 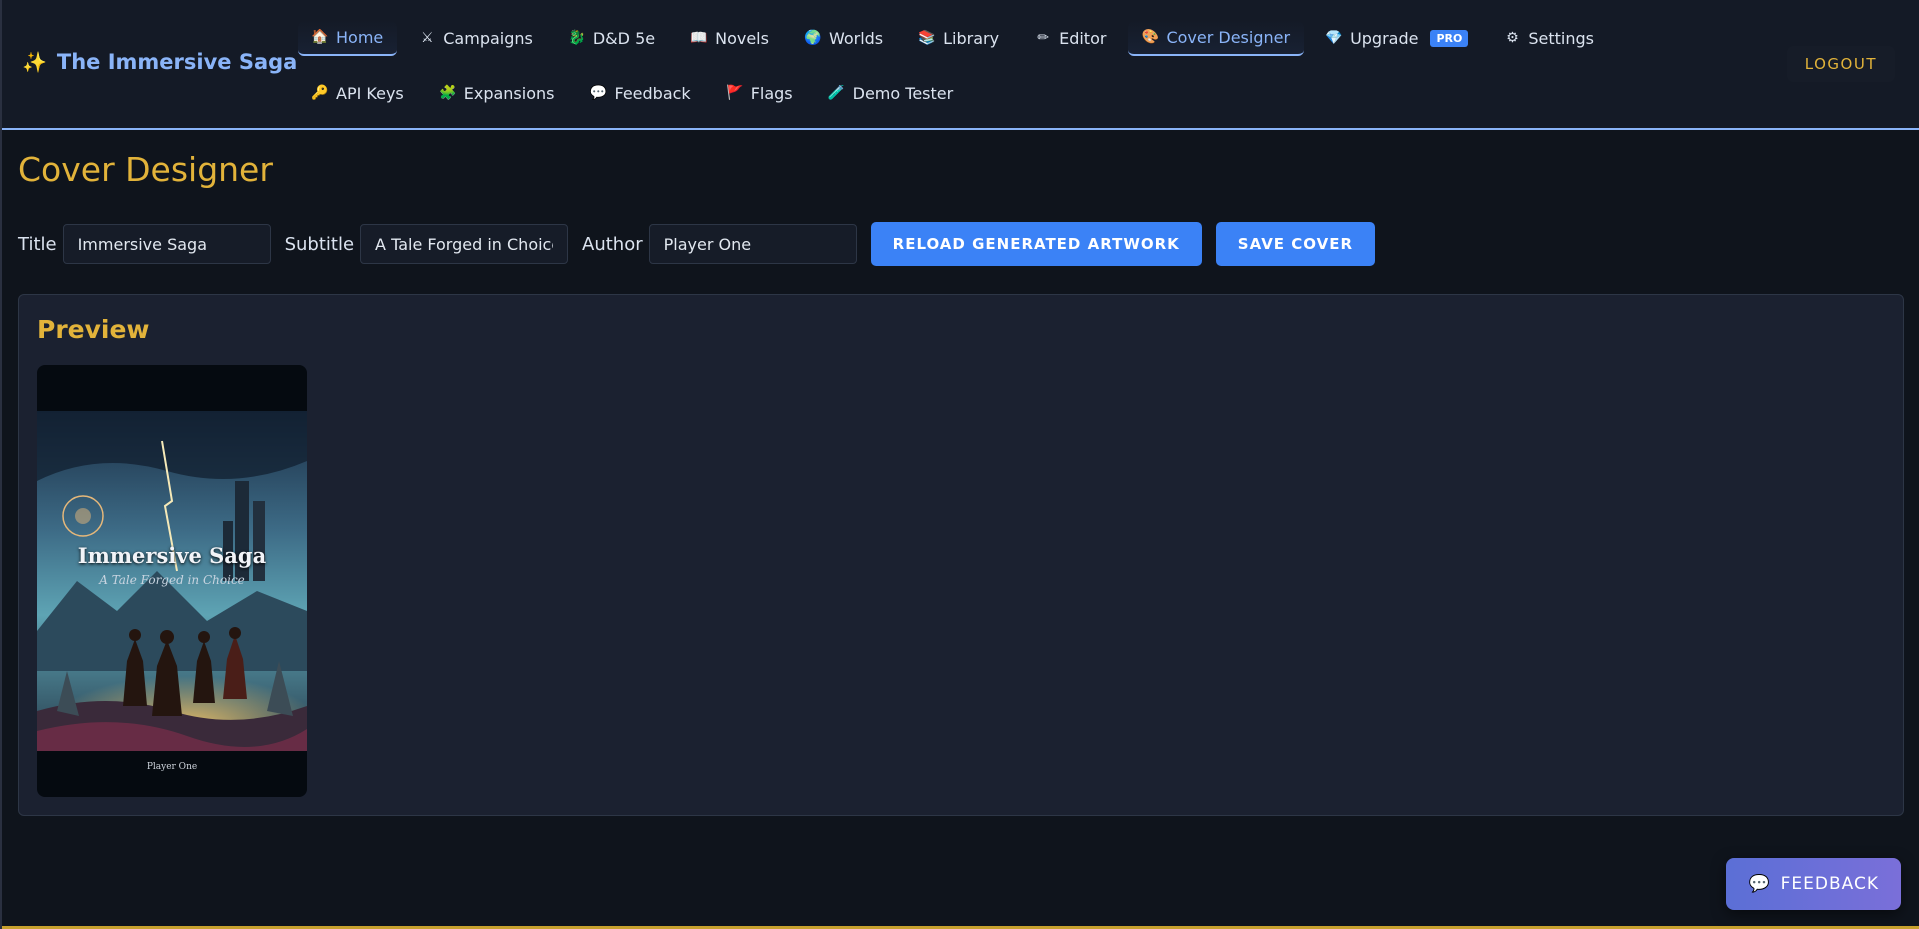 What do you see at coordinates (172, 555) in the screenshot?
I see `cover-title-text: Immersive Saga` at bounding box center [172, 555].